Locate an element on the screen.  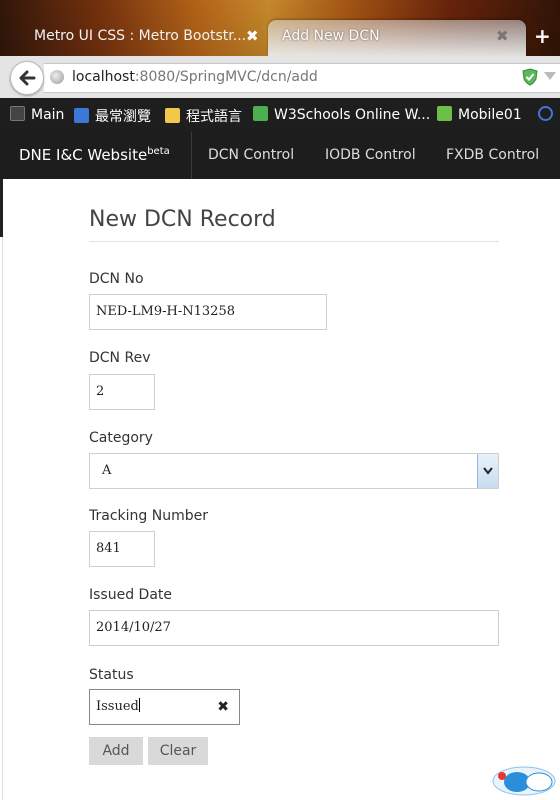
page-icon is located at coordinates (17, 113).